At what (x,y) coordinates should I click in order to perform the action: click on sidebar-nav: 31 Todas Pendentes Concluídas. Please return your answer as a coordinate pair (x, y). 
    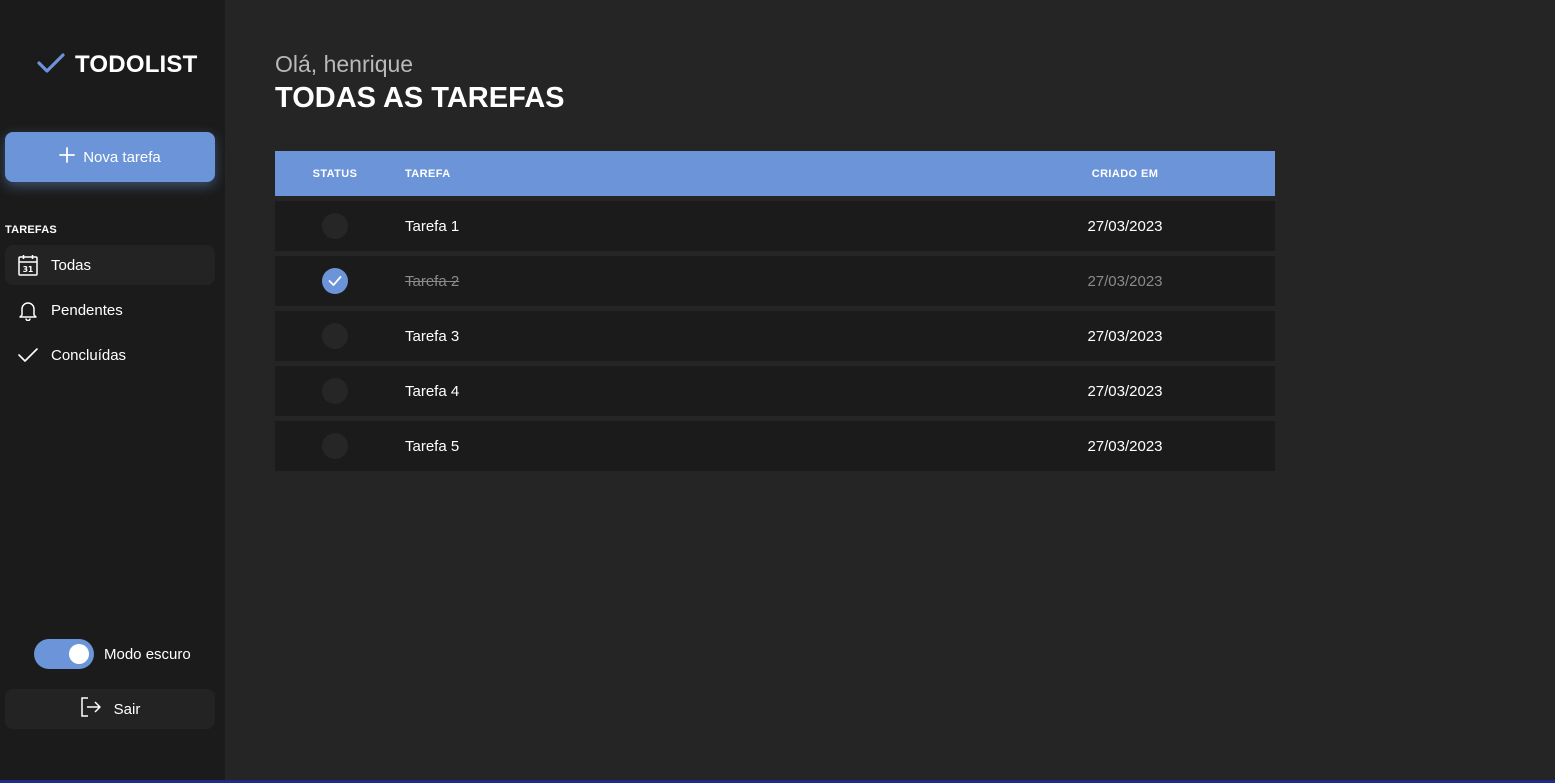
    Looking at the image, I should click on (110, 312).